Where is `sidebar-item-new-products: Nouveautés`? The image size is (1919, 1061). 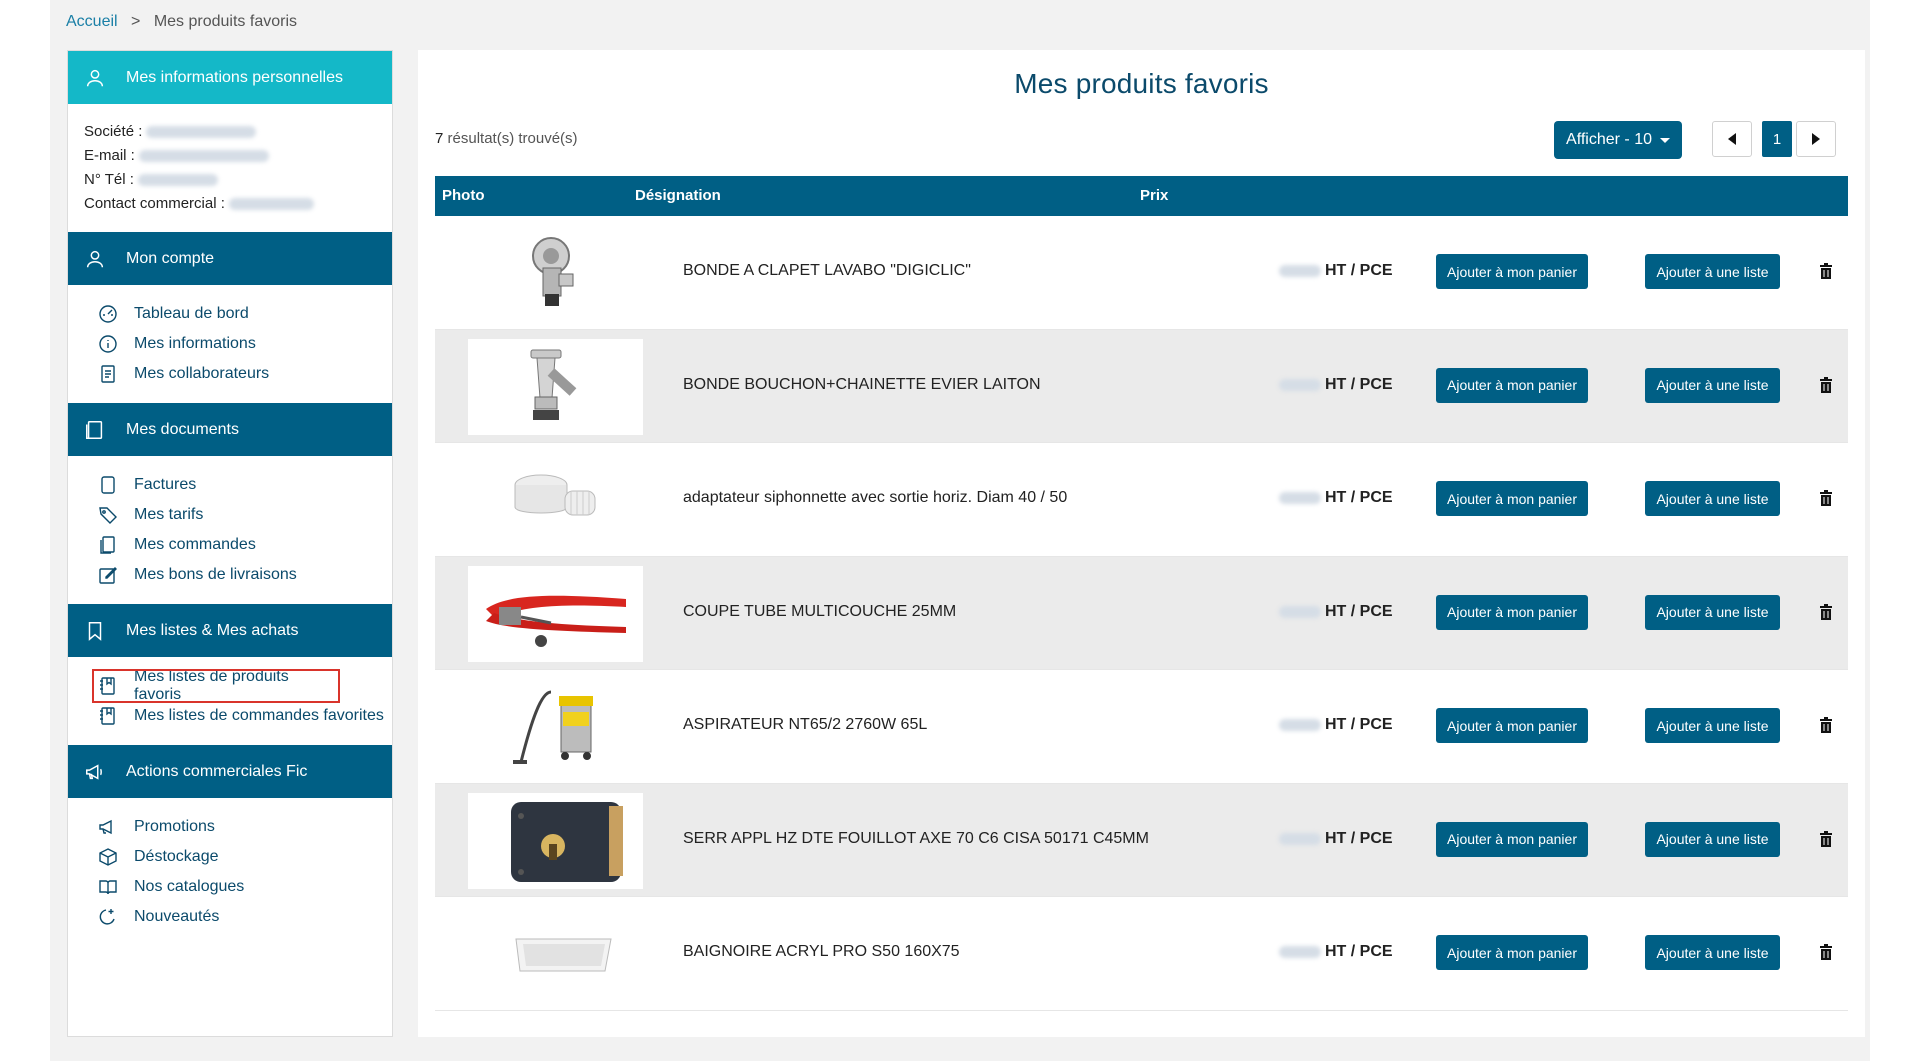
sidebar-item-new-products: Nouveautés is located at coordinates (230, 917).